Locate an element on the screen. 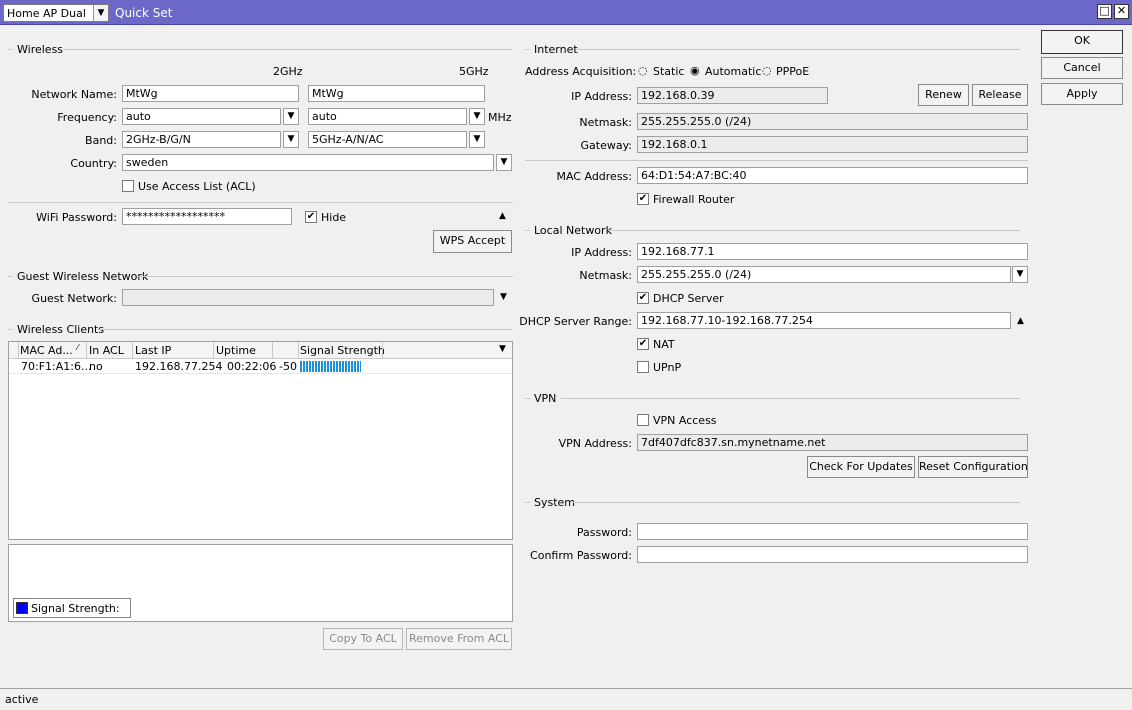 The width and height of the screenshot is (1132, 710). mhz-unit: MHz is located at coordinates (500, 117).